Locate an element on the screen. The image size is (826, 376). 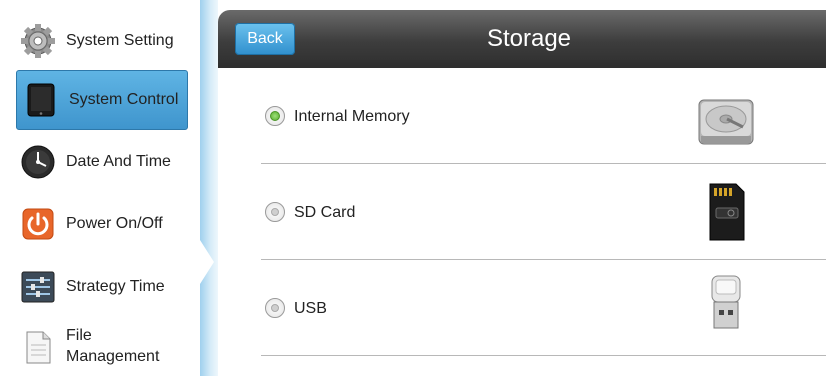
page-title: Storage is located at coordinates (522, 39).